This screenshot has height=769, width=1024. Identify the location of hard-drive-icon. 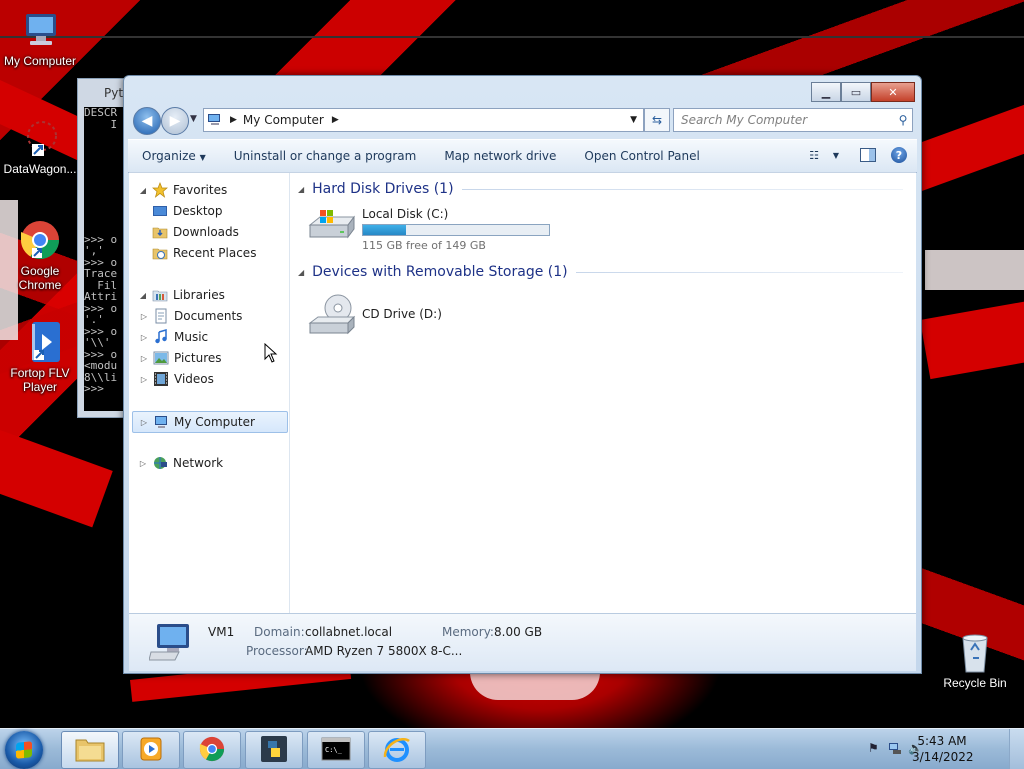
(332, 224).